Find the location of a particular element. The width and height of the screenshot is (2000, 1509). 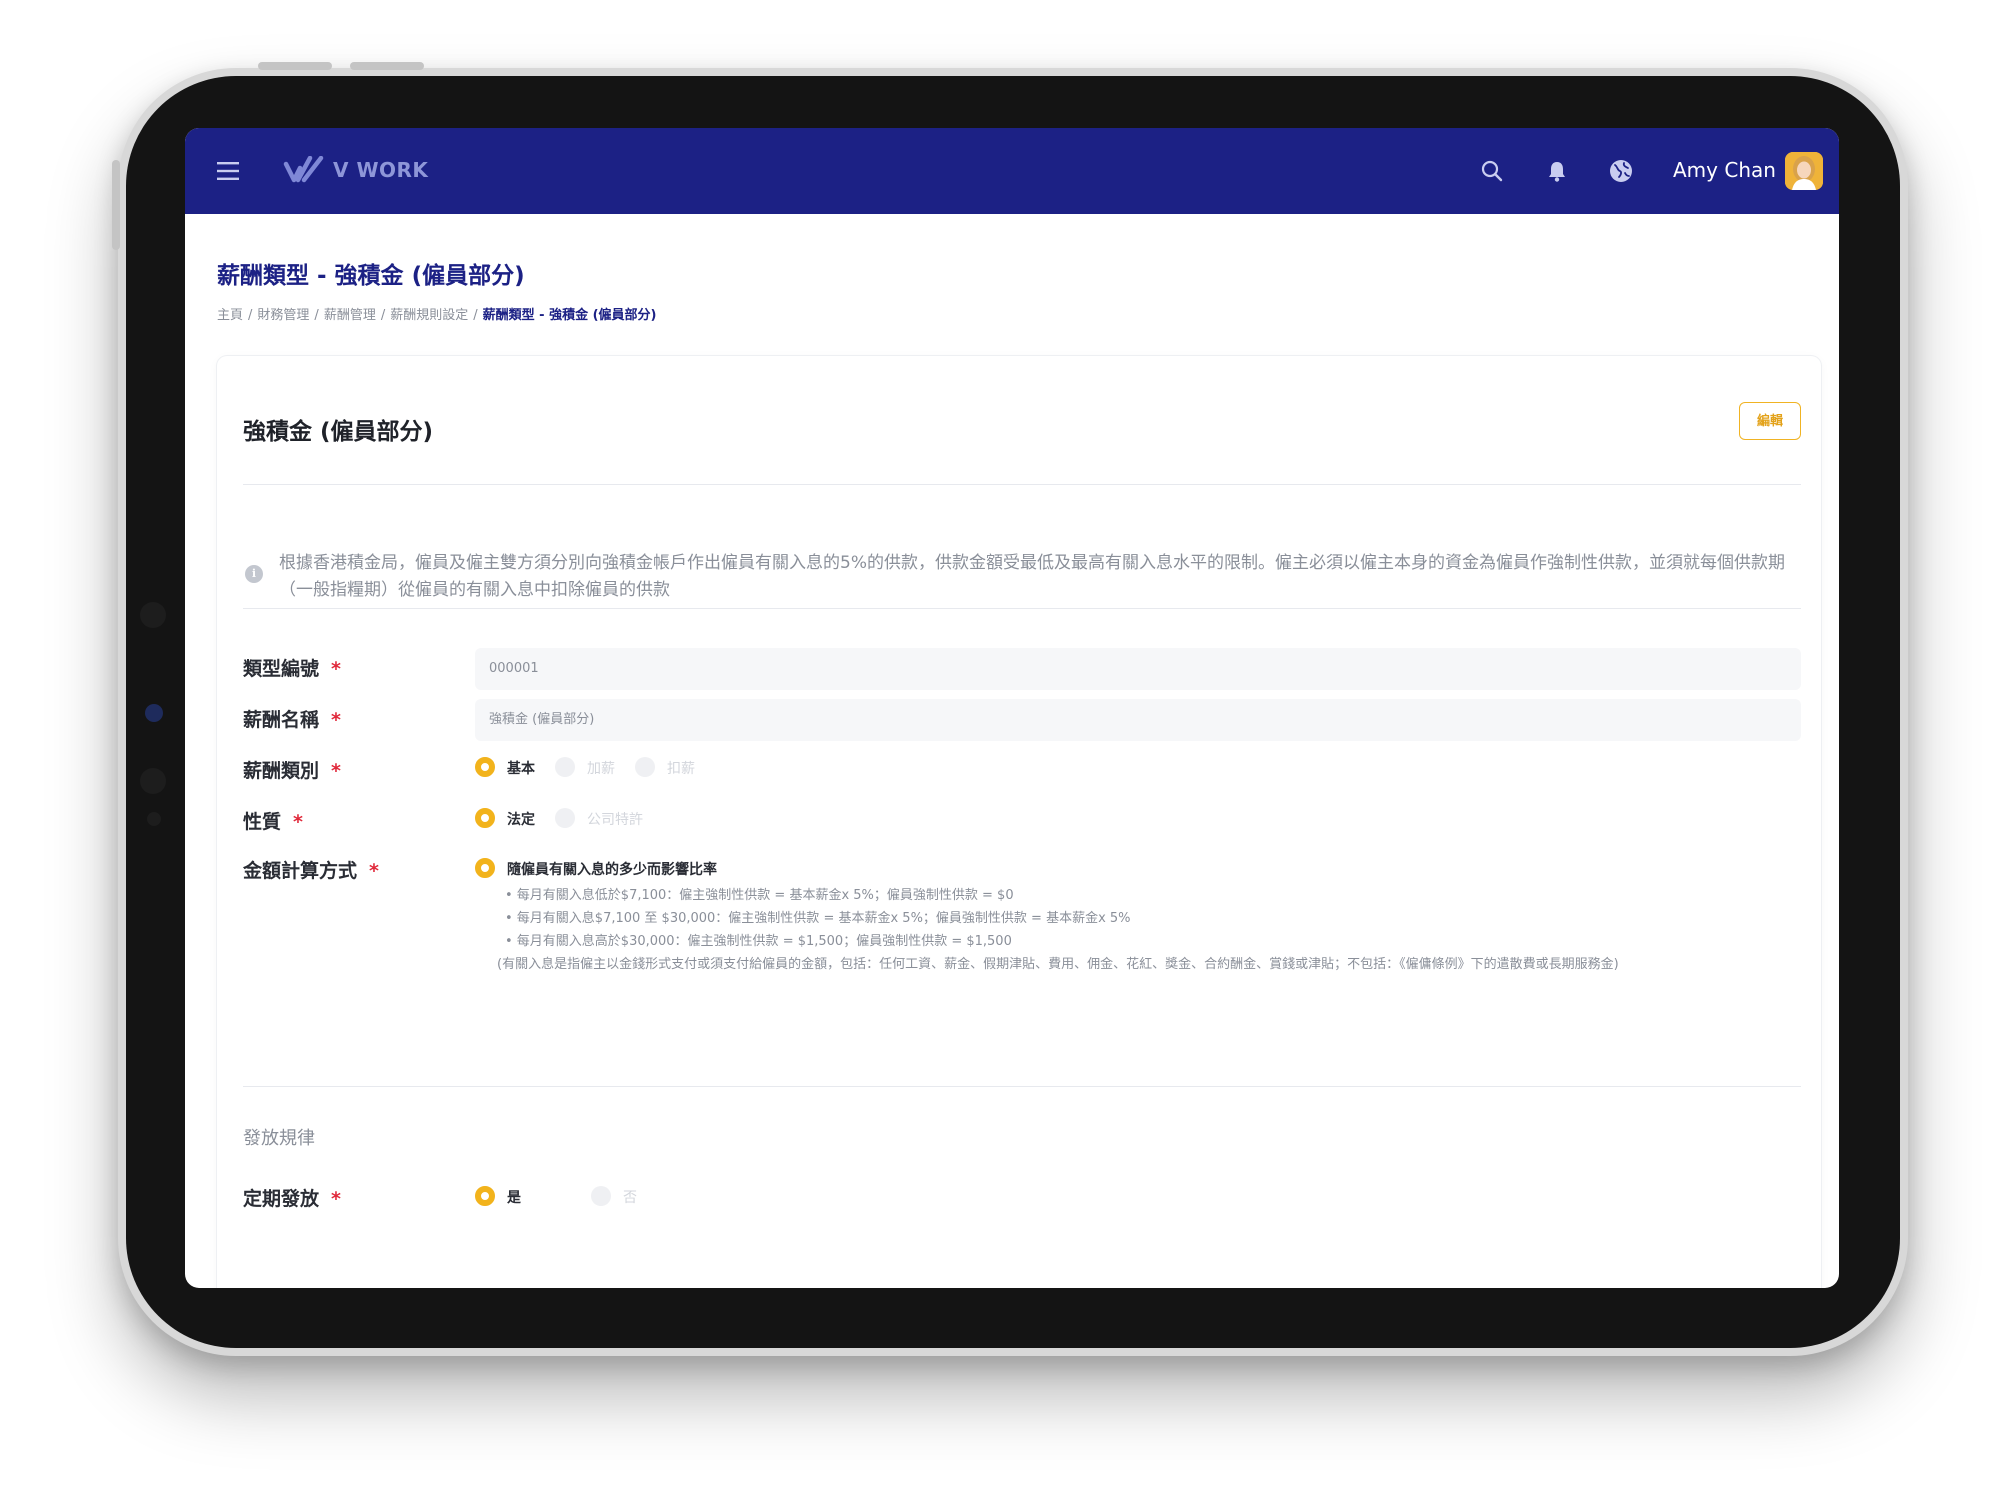

globe-icon is located at coordinates (1621, 173).